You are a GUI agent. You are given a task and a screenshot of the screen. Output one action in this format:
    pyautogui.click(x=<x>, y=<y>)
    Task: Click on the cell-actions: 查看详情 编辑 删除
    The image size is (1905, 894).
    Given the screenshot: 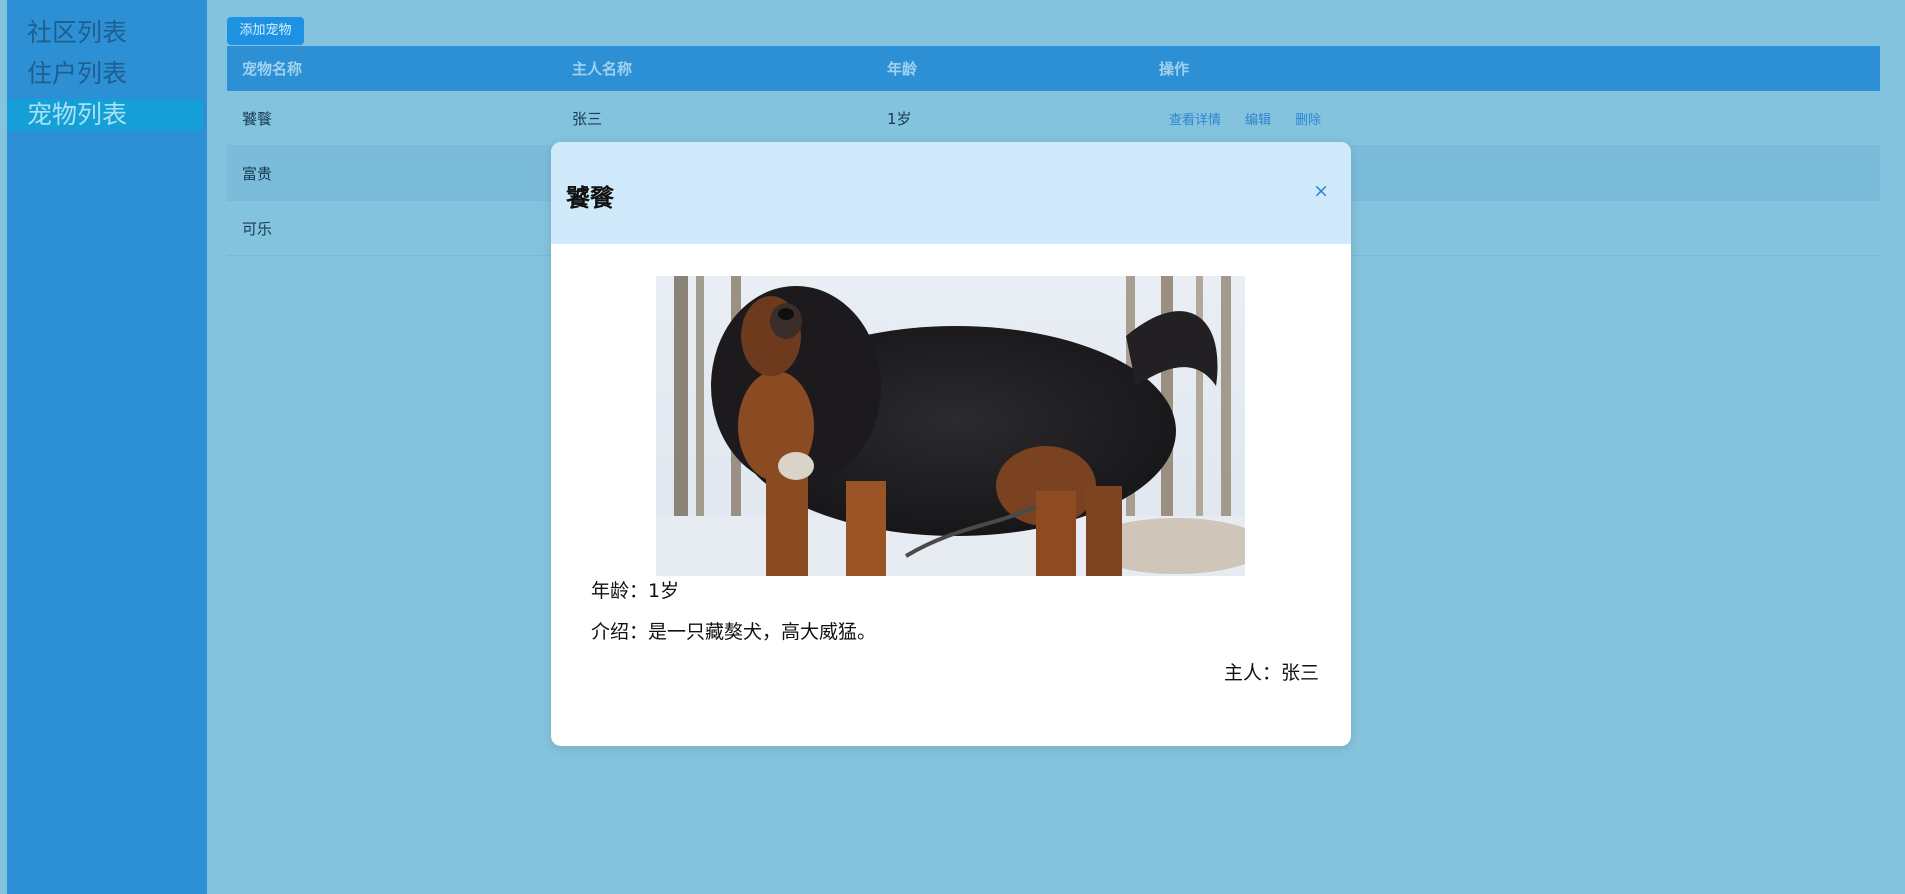 What is the action you would take?
    pyautogui.click(x=1252, y=118)
    